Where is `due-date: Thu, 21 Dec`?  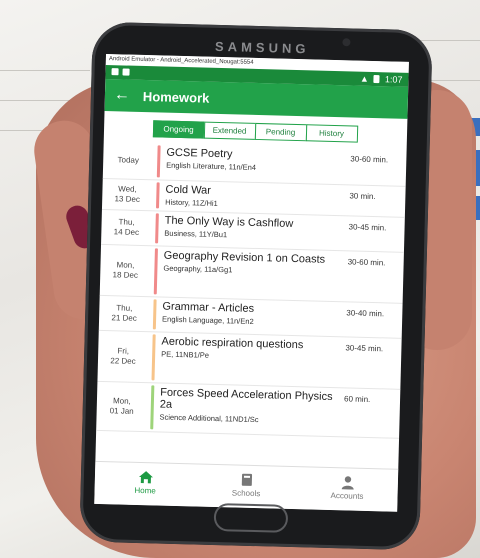 due-date: Thu, 21 Dec is located at coordinates (124, 313).